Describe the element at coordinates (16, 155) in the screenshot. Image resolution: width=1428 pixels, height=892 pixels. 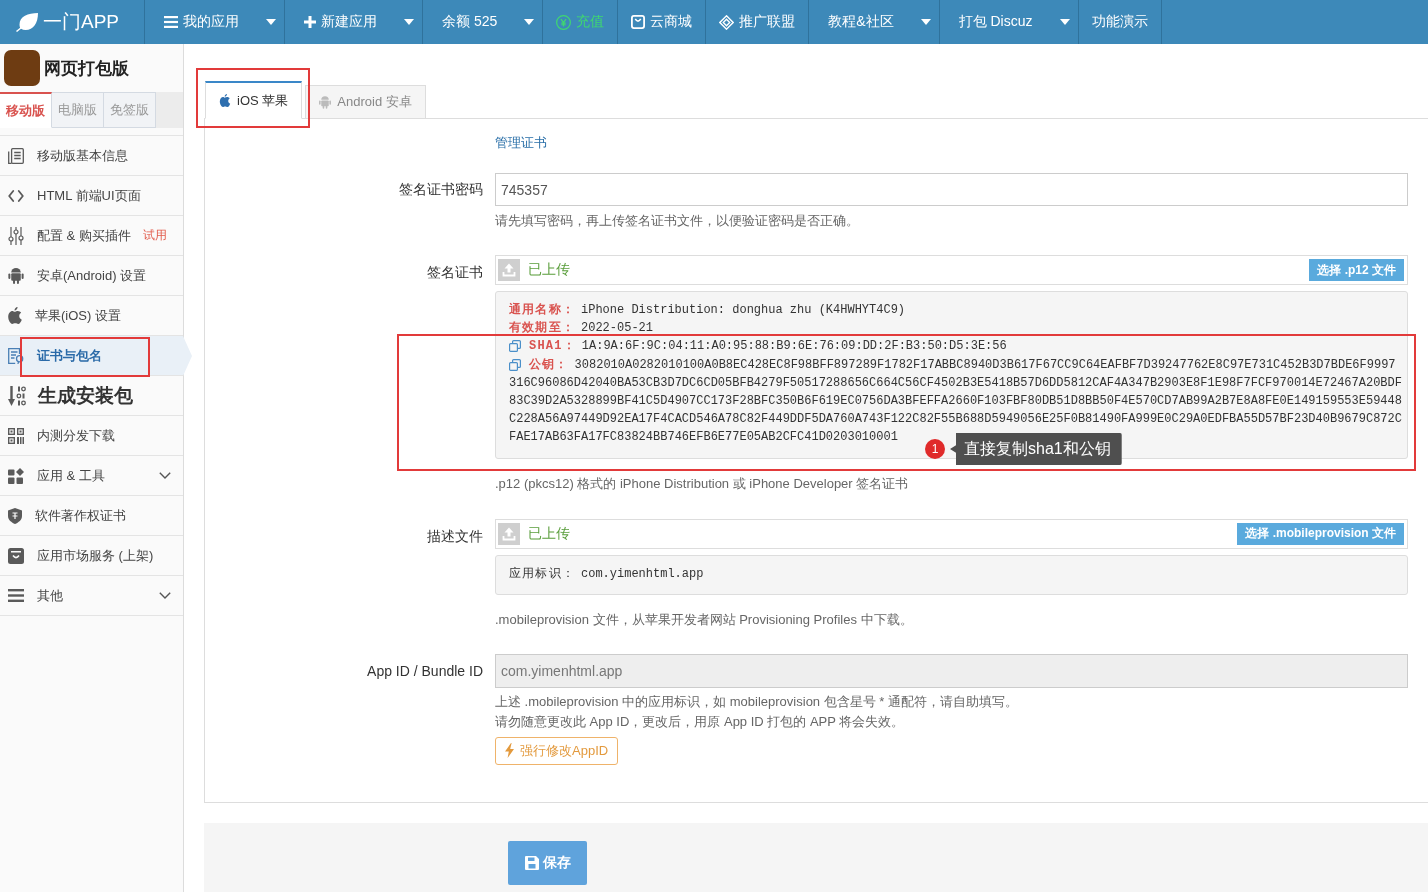
I see `document-list-icon` at that location.